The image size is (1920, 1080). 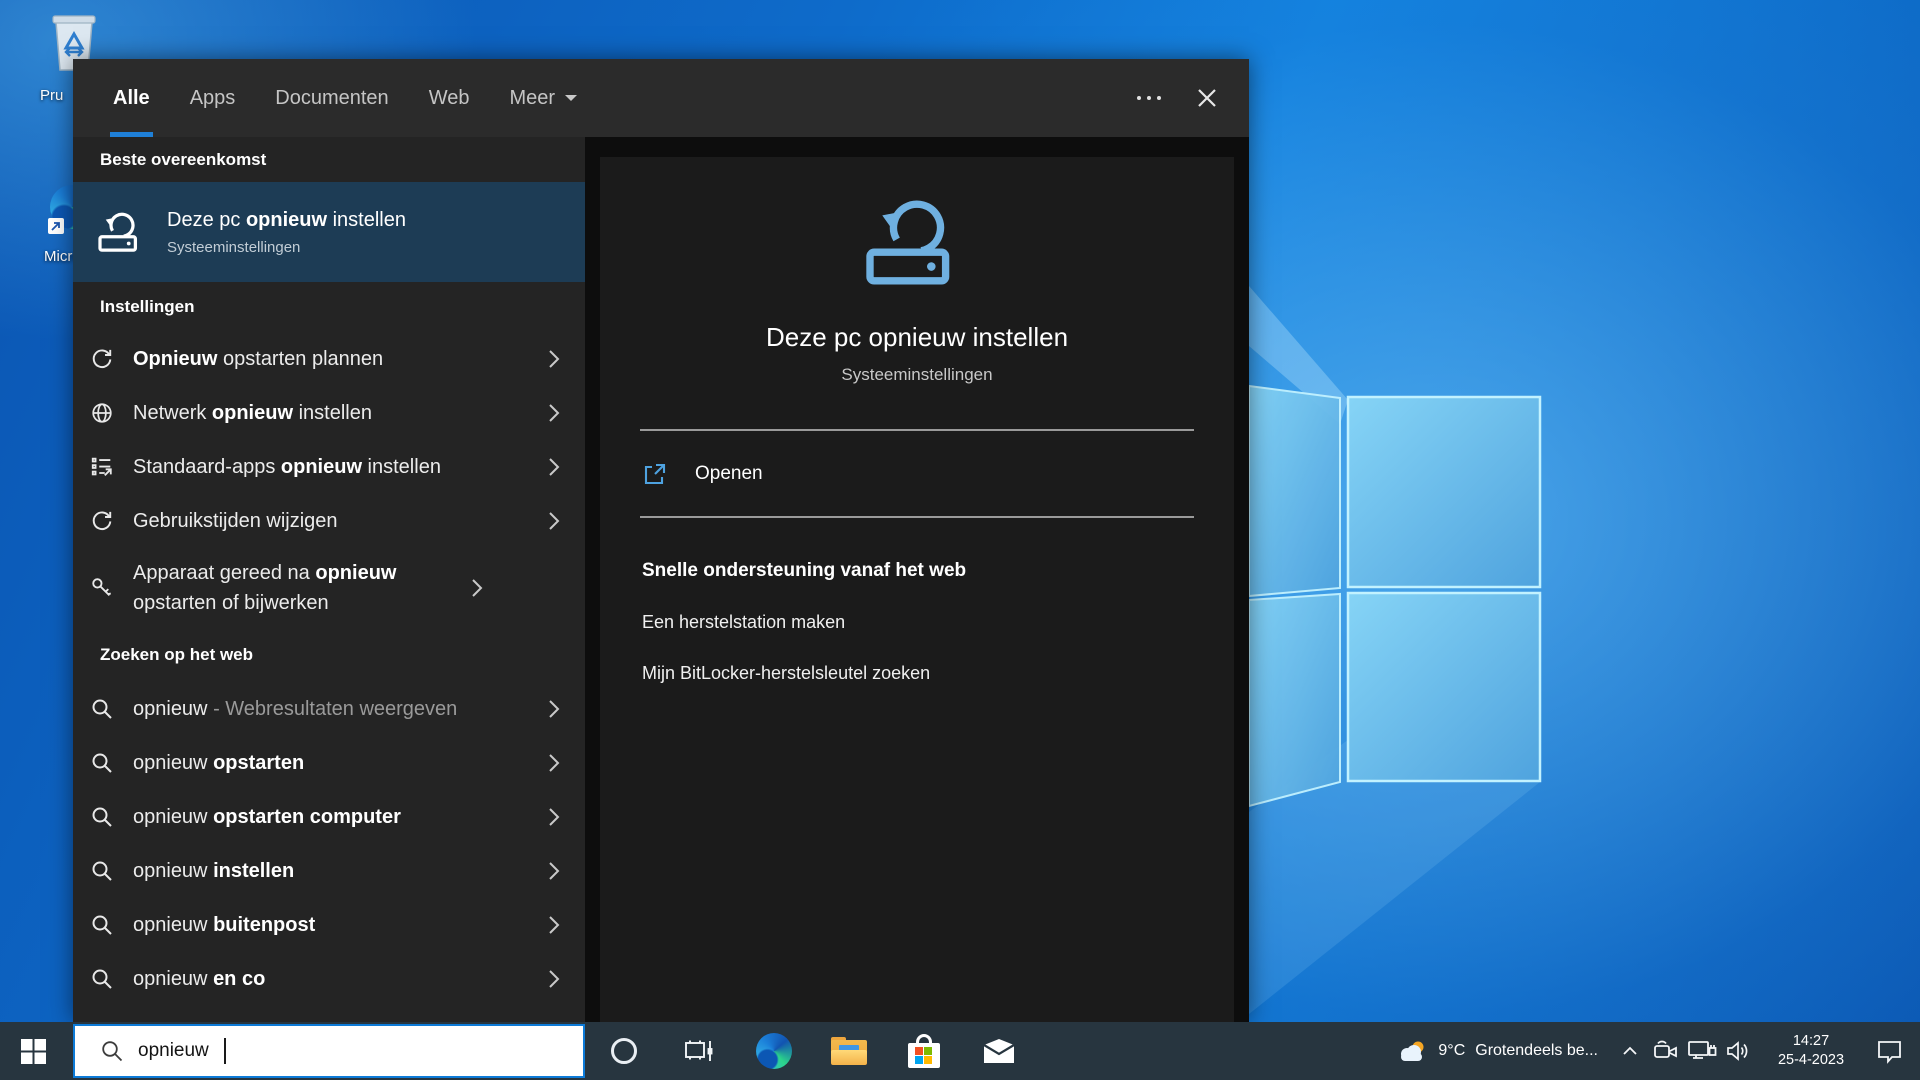 What do you see at coordinates (329, 467) in the screenshot?
I see `settings-item: Standaard-apps opnieuw instellen` at bounding box center [329, 467].